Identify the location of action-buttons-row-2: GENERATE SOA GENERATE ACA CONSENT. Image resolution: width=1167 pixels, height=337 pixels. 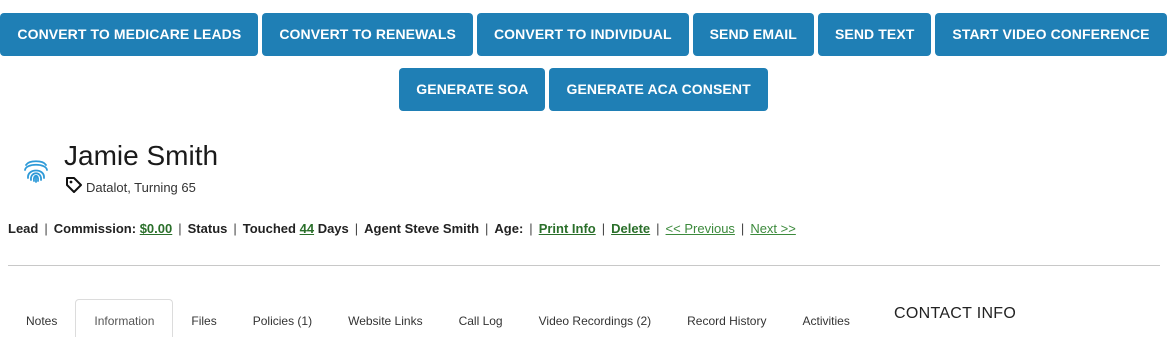
(583, 89).